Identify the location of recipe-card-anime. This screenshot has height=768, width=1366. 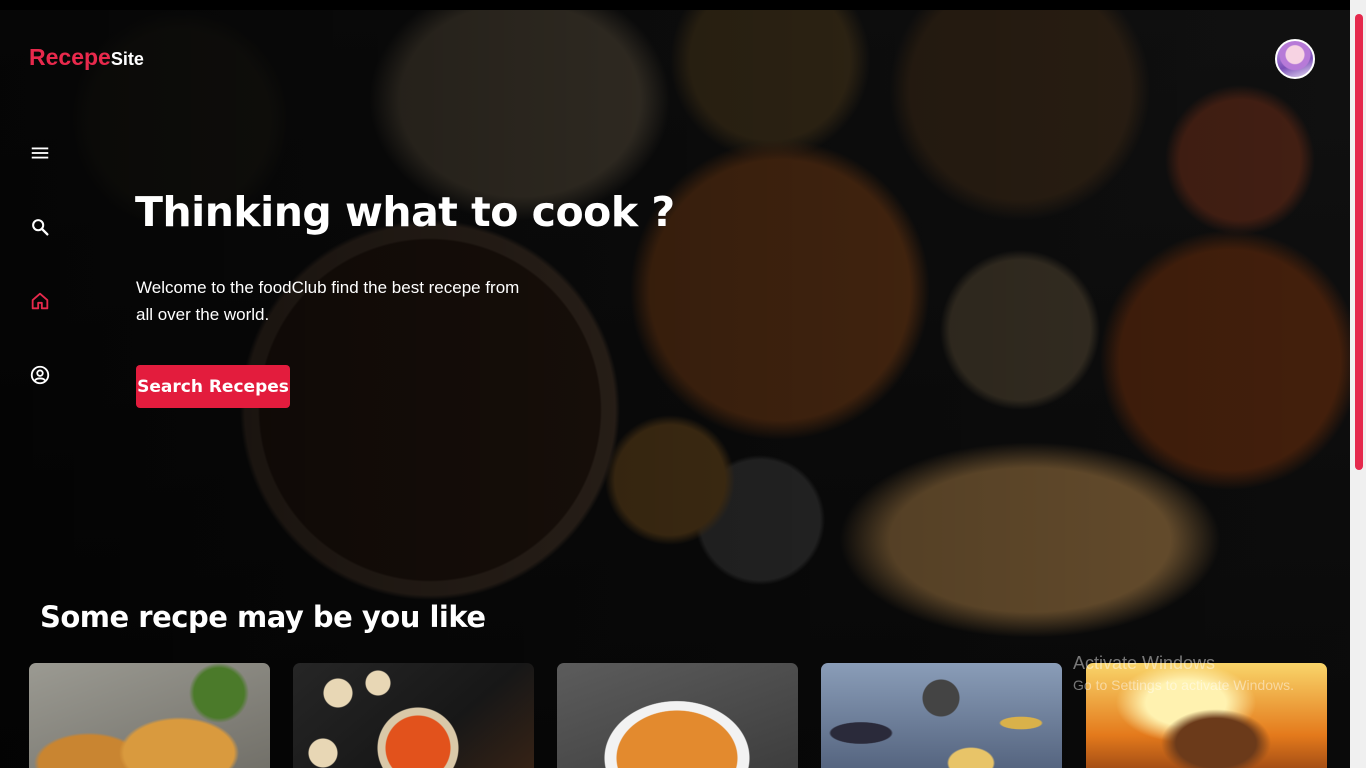
(941, 715).